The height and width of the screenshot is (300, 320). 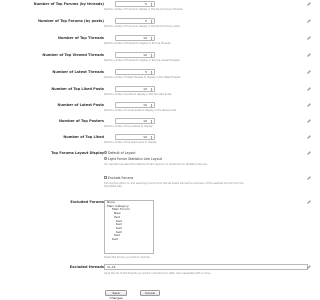 I want to click on exclude-forums-checkbox-label: Exclude Forums, so click(x=121, y=178).